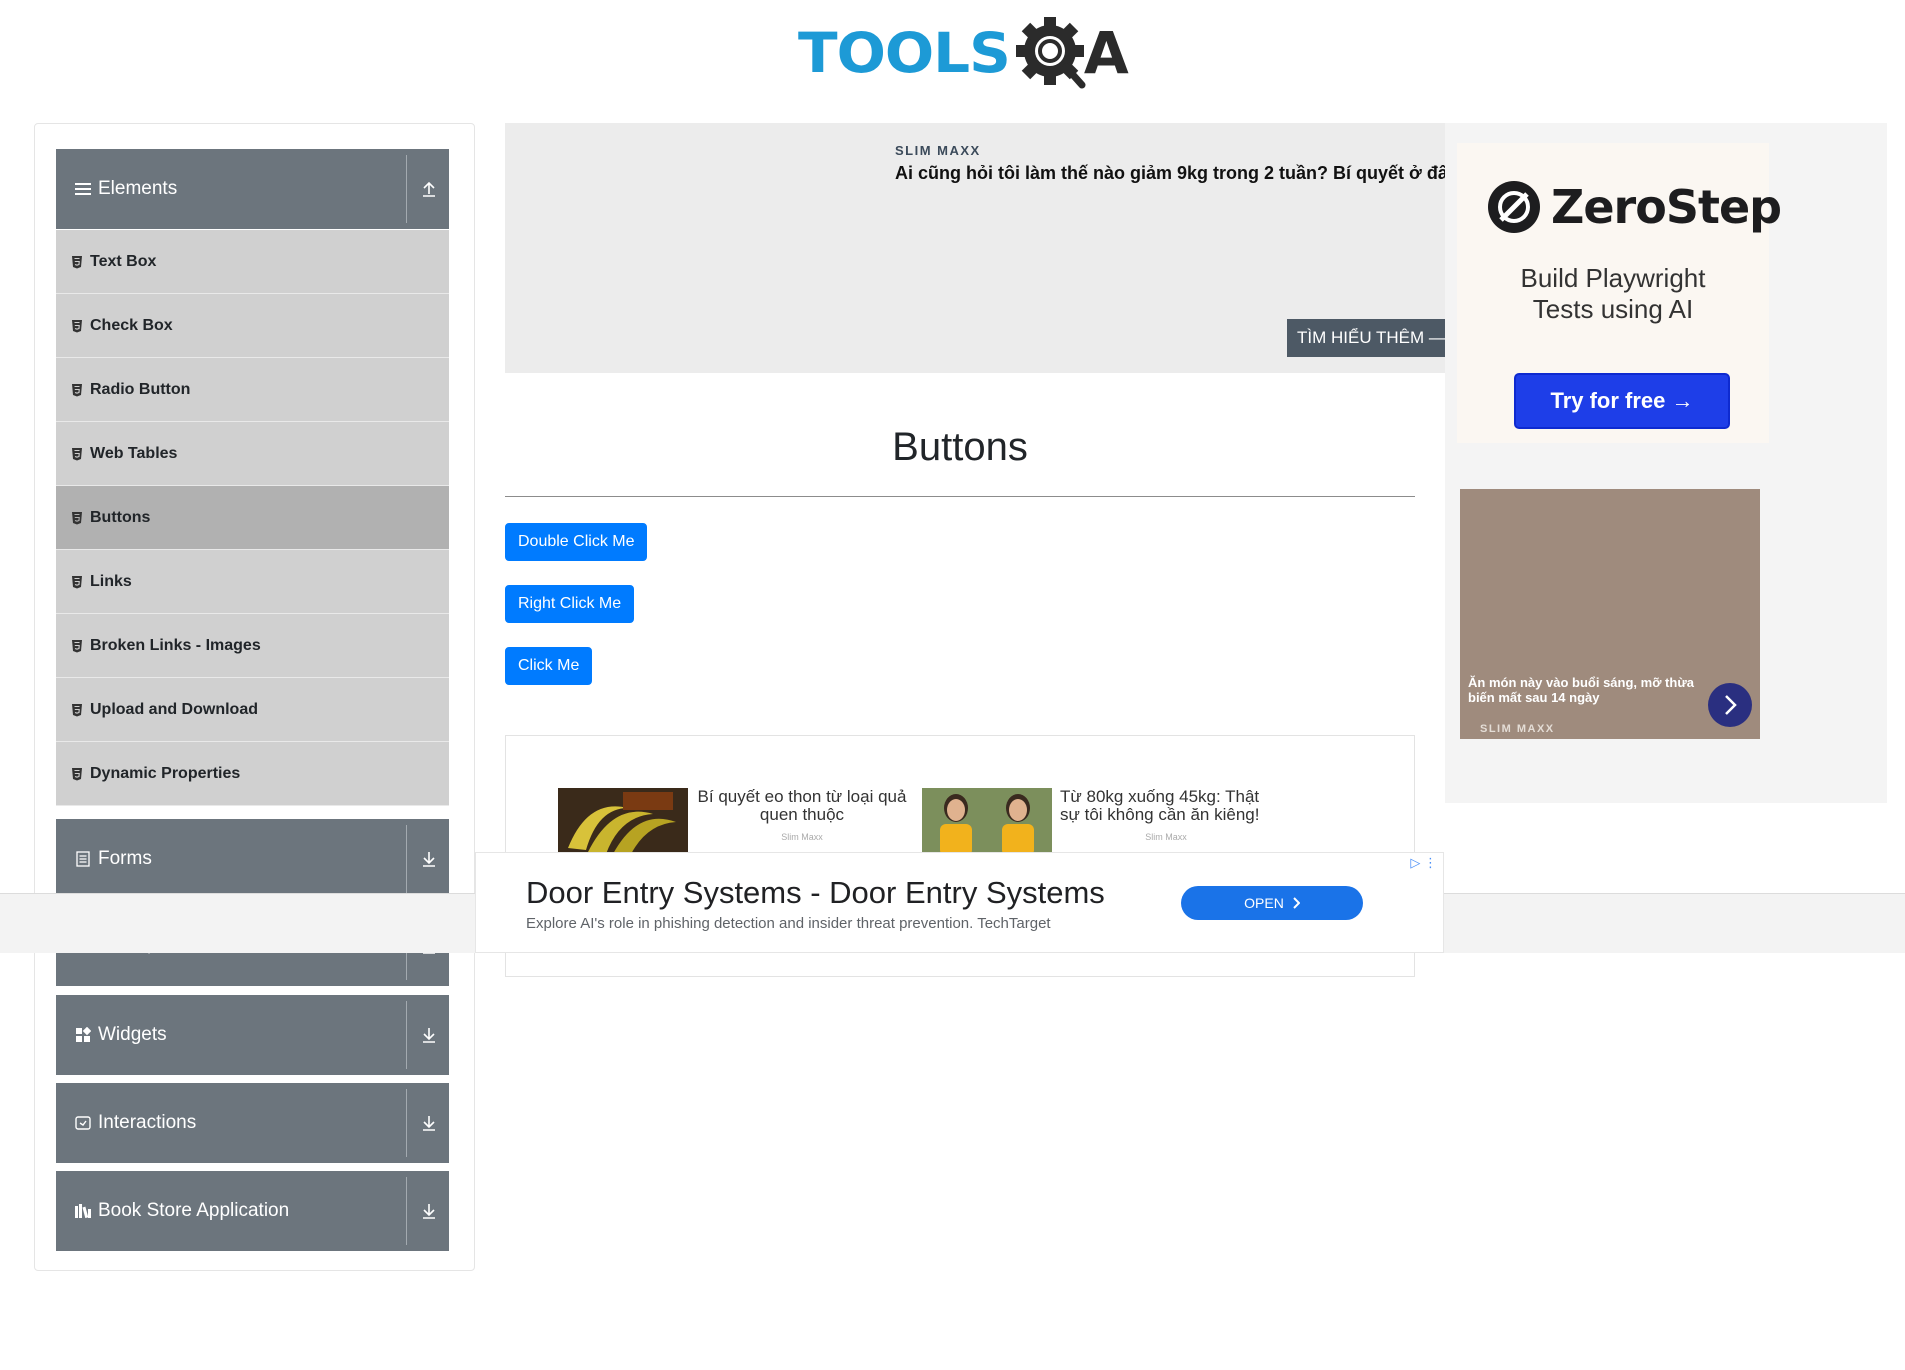  Describe the element at coordinates (111, 581) in the screenshot. I see `menu-item-label: Links` at that location.